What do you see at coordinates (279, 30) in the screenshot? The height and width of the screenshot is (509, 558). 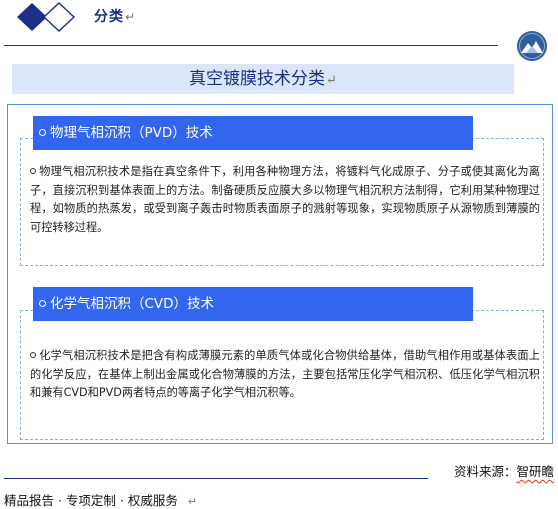 I see `page-header: 分类↵` at bounding box center [279, 30].